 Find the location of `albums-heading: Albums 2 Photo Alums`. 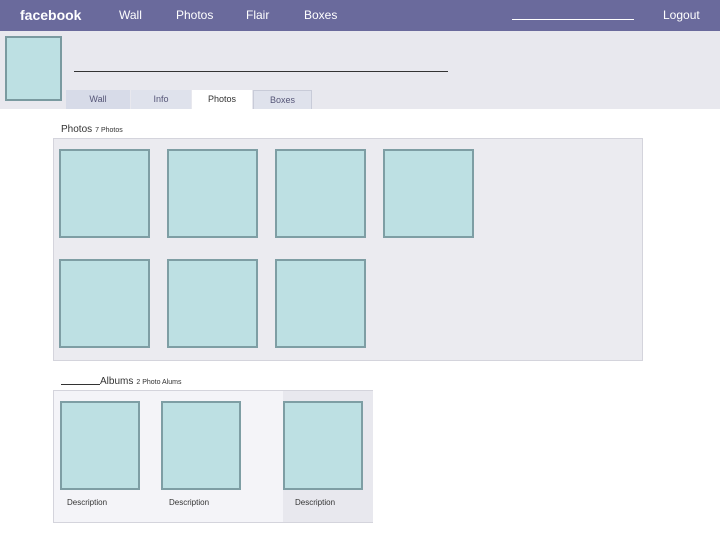

albums-heading: Albums 2 Photo Alums is located at coordinates (141, 381).